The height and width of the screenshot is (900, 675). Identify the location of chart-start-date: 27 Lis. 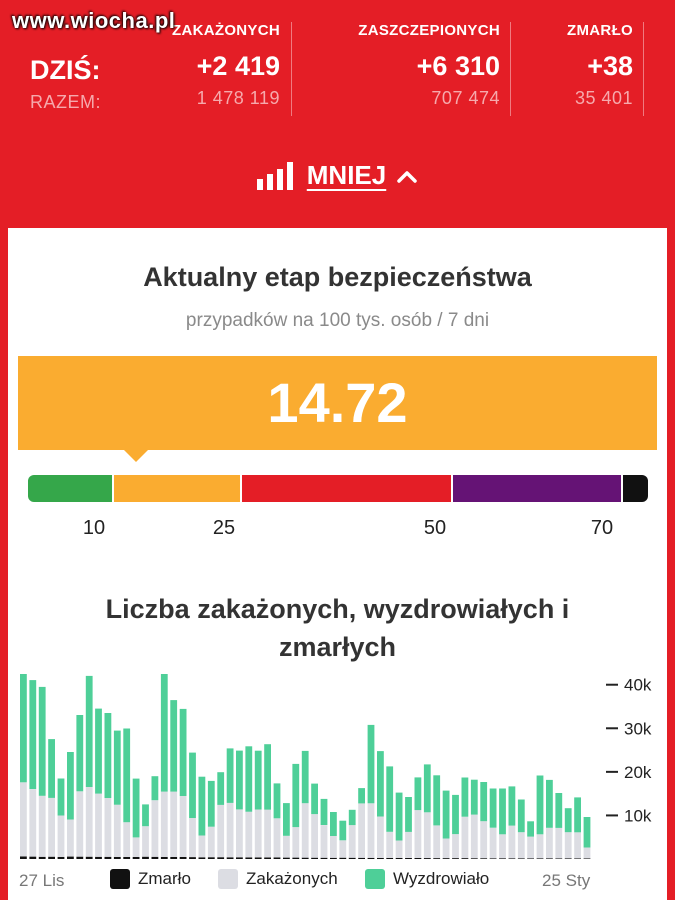
(42, 880).